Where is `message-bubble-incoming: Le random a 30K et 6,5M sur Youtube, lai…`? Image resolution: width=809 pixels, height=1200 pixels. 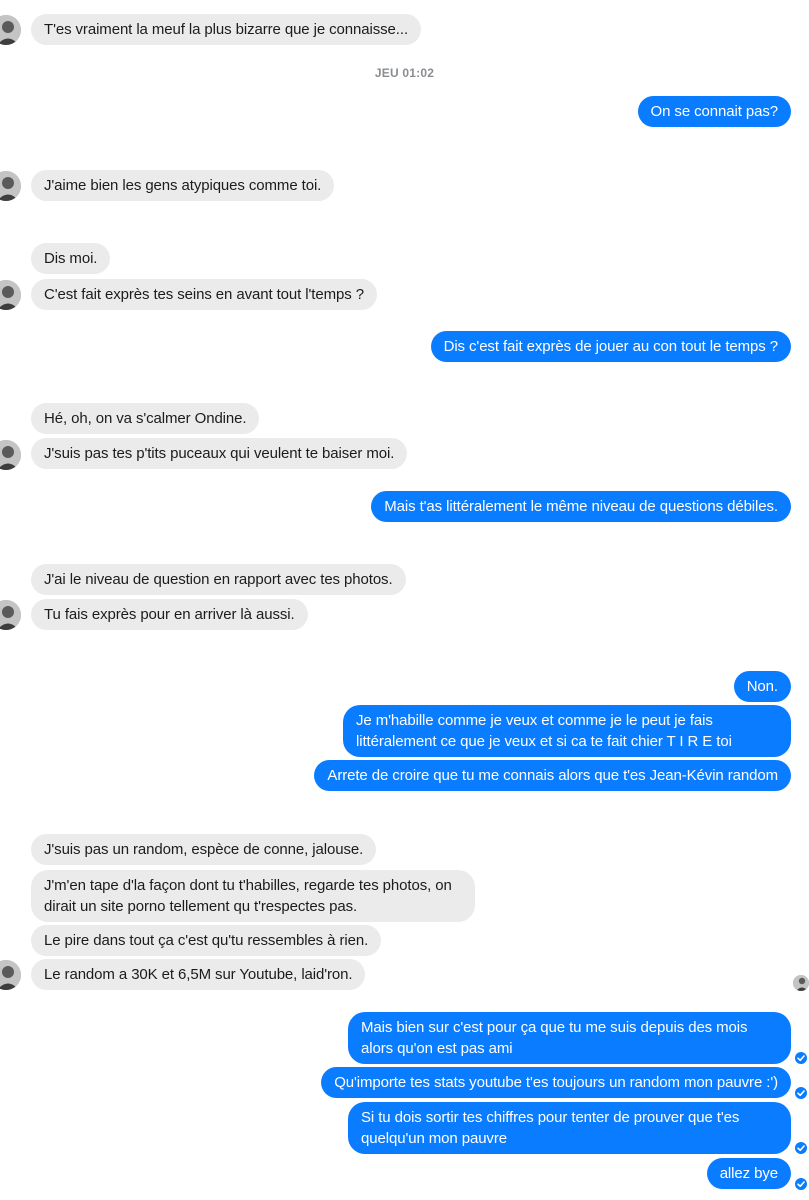
message-bubble-incoming: Le random a 30K et 6,5M sur Youtube, lai… is located at coordinates (198, 974).